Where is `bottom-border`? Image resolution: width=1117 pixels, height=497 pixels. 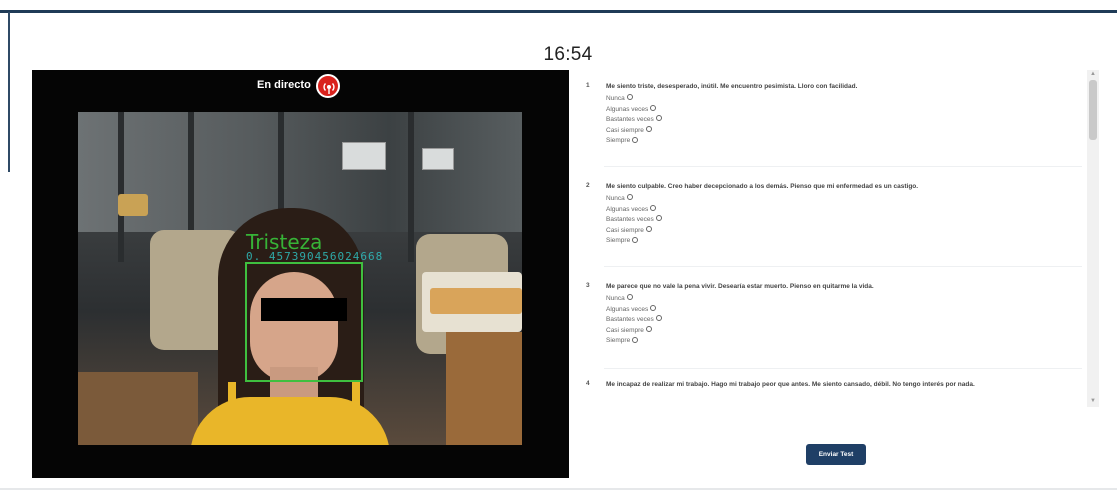
bottom-border is located at coordinates (558, 489).